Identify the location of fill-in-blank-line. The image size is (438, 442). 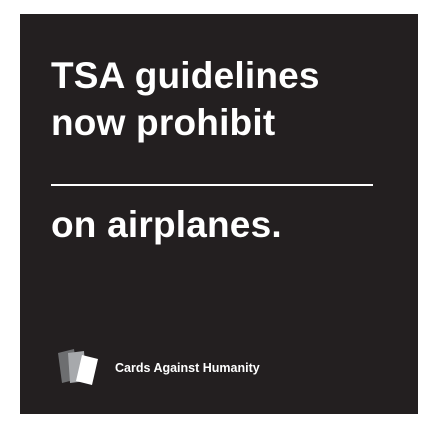
(212, 185).